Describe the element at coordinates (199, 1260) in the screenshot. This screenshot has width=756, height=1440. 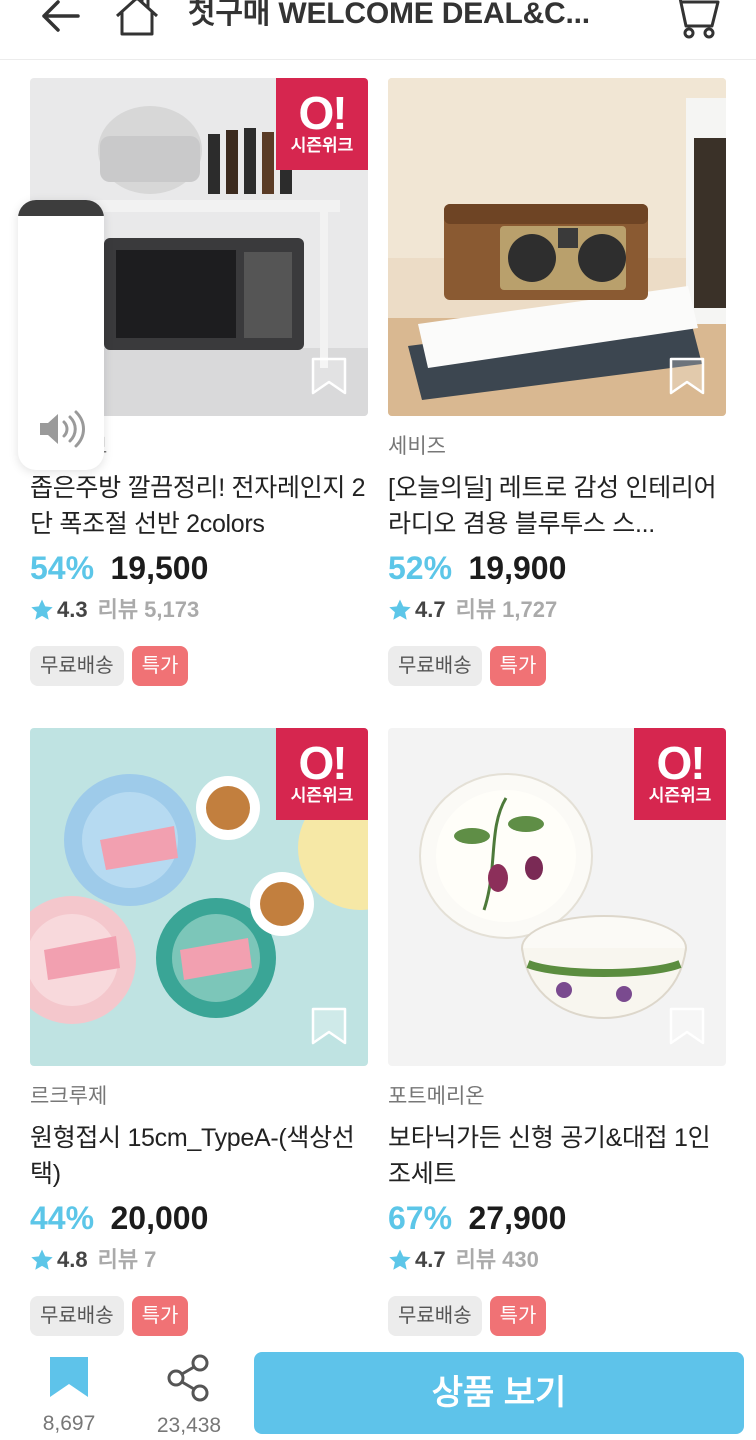
I see `rating-row: 4.8 리뷰 7` at that location.